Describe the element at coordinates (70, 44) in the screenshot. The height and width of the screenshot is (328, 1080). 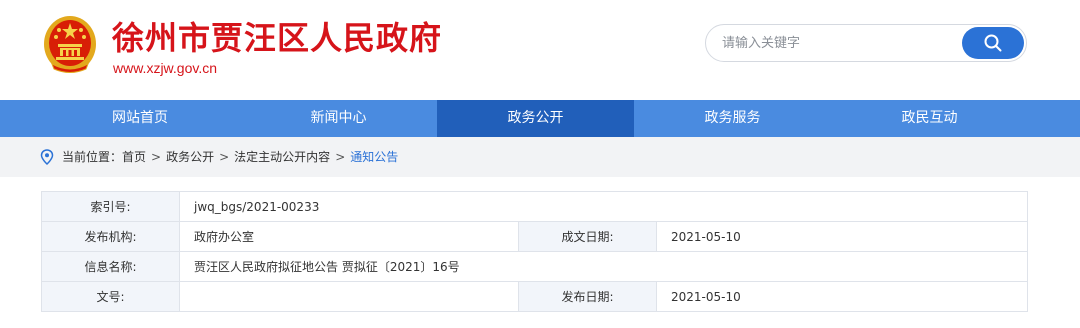
I see `national-emblem-icon` at that location.